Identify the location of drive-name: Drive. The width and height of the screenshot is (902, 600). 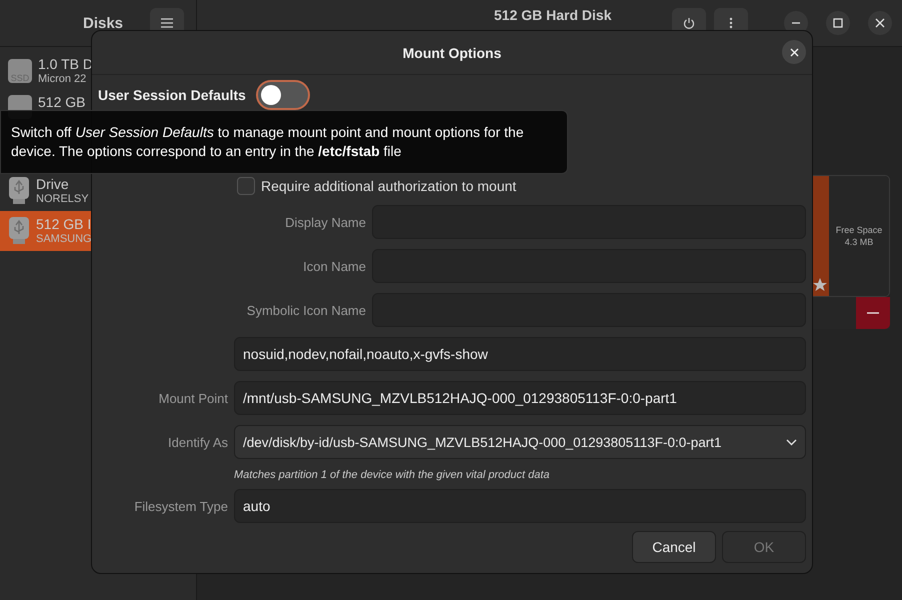
(53, 185).